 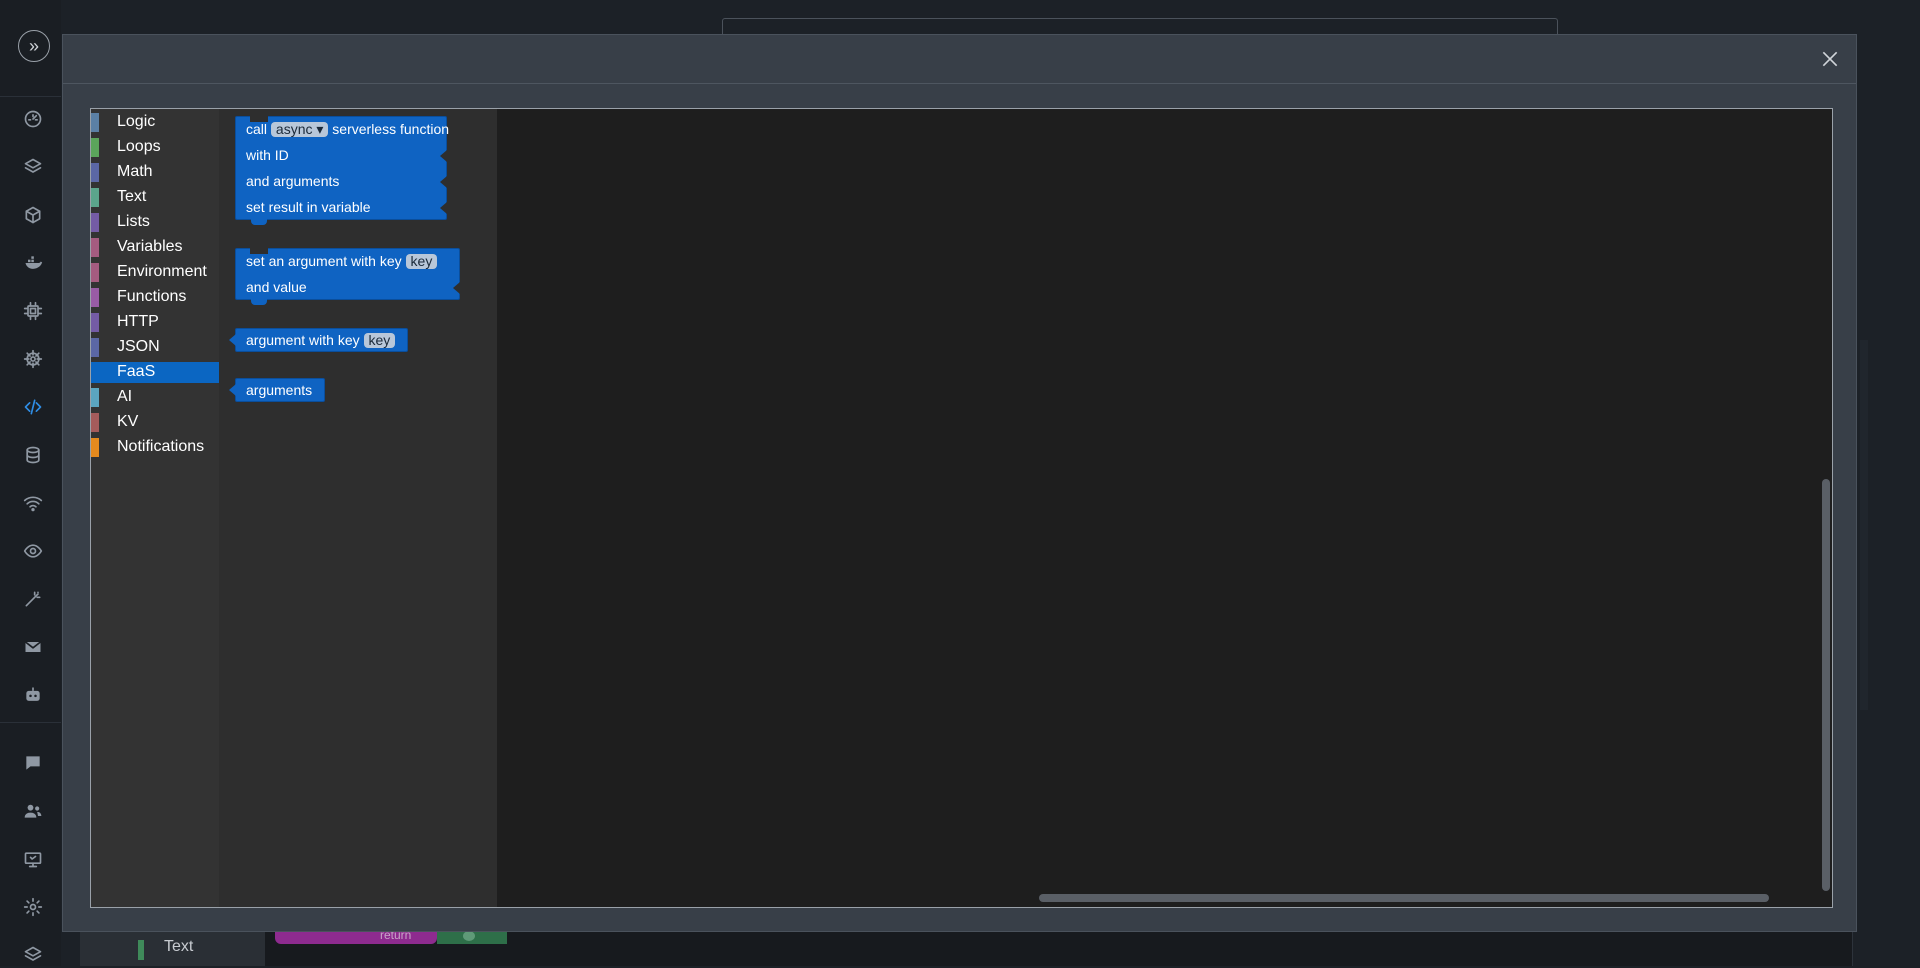 I want to click on toolbox-category-functions: Functions, so click(x=155, y=297).